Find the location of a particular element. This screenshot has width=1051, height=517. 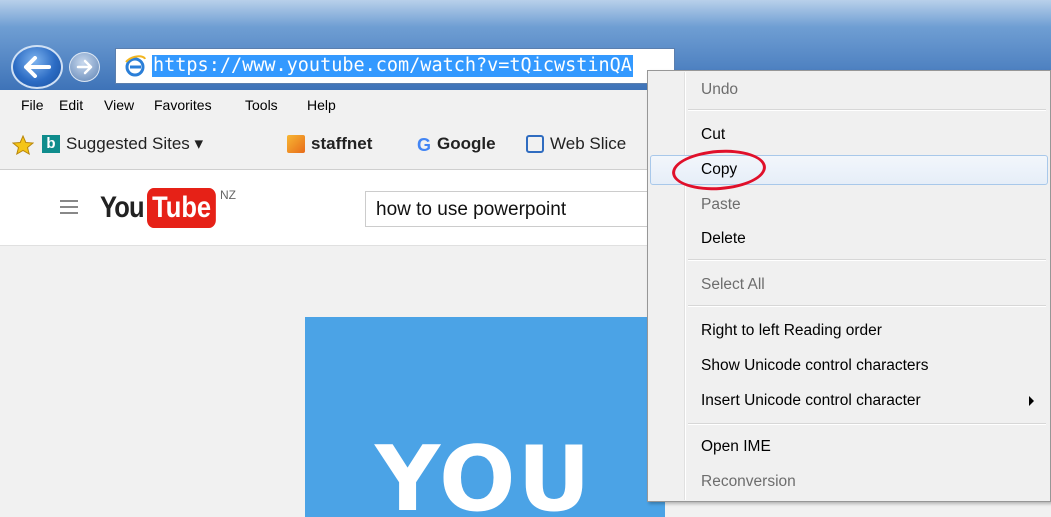

region-label: NZ is located at coordinates (228, 195).